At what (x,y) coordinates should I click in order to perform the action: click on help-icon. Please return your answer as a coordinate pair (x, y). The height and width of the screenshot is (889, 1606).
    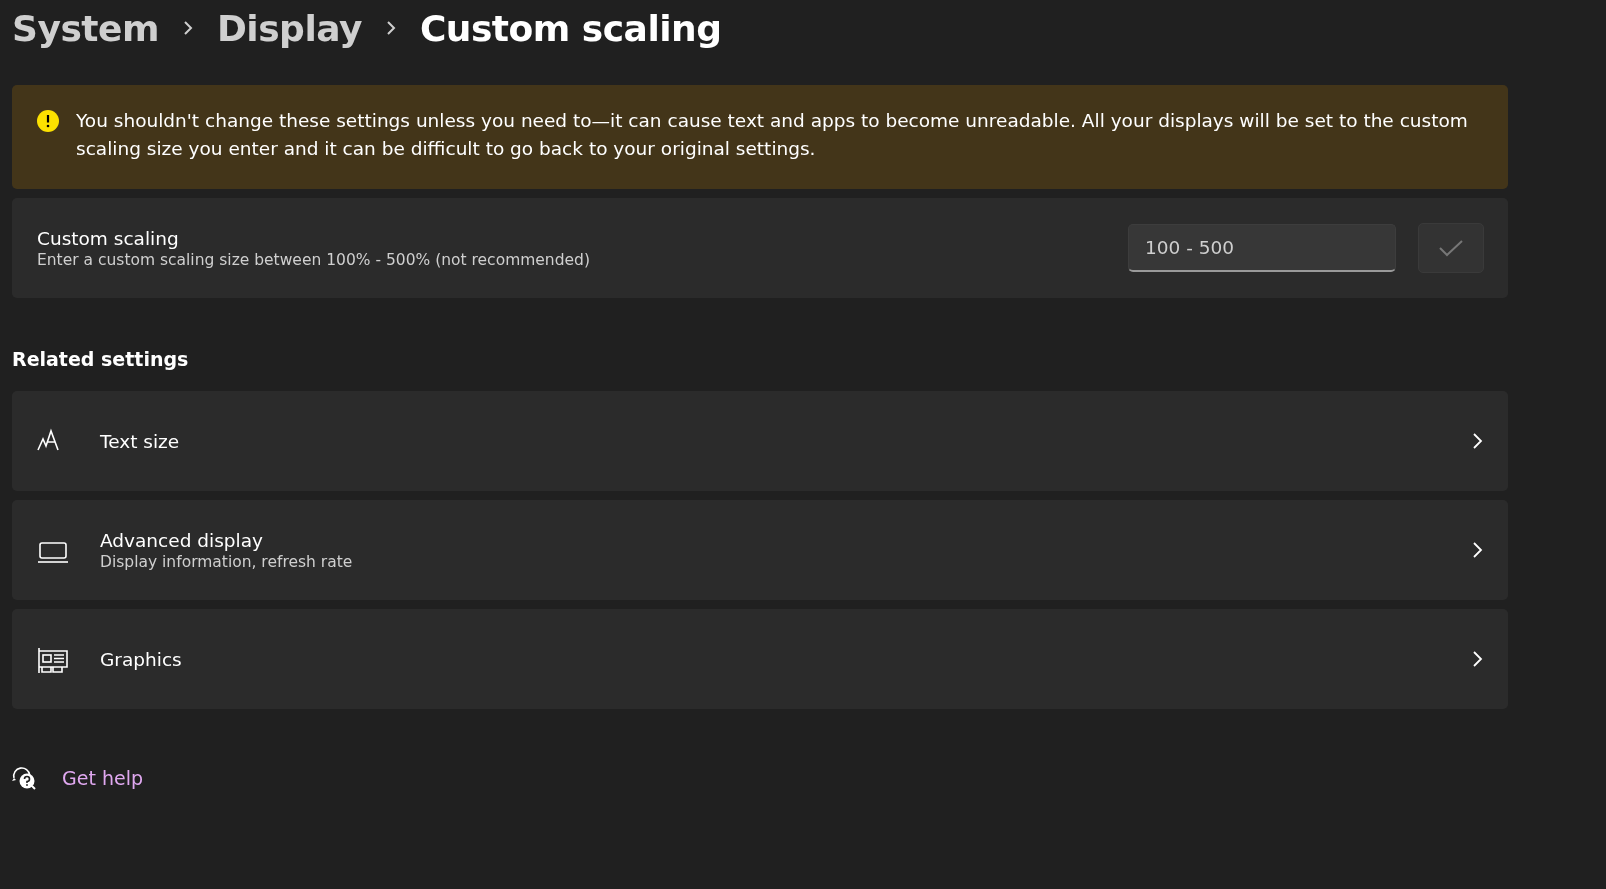
    Looking at the image, I should click on (24, 778).